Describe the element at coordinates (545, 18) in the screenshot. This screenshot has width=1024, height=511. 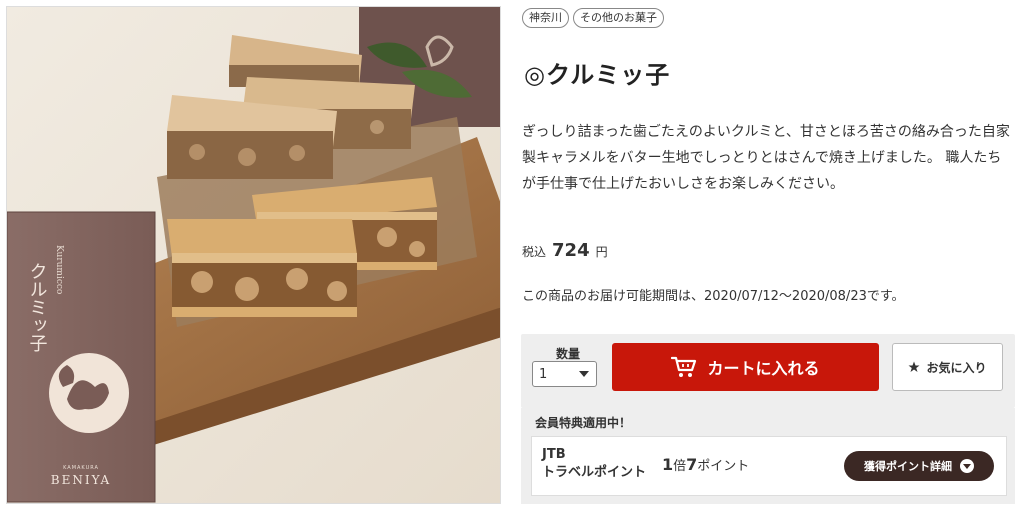
I see `tag-prefecture: 神奈川` at that location.